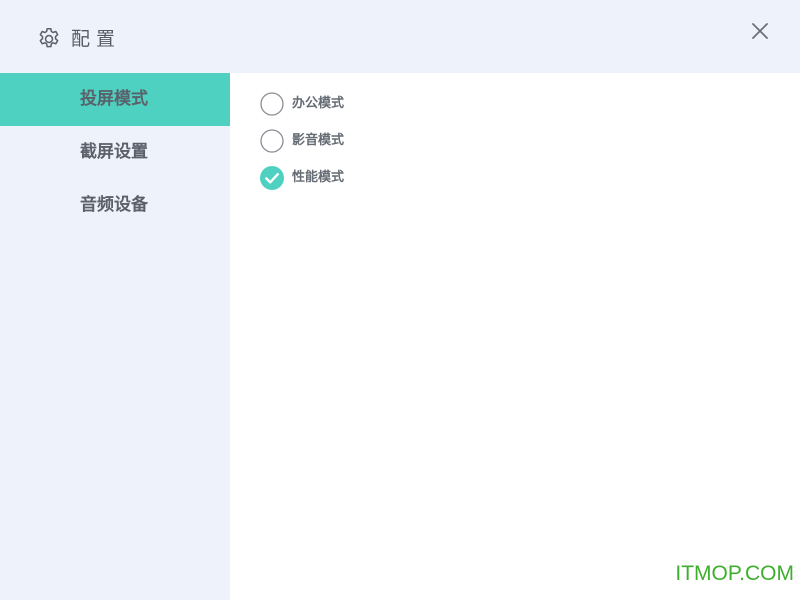 Image resolution: width=800 pixels, height=600 pixels. What do you see at coordinates (318, 103) in the screenshot?
I see `radio-label: 办公模式` at bounding box center [318, 103].